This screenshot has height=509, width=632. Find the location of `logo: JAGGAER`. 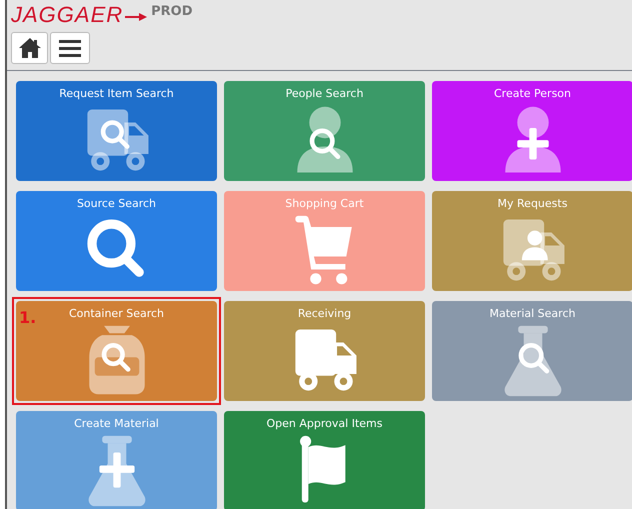

logo: JAGGAER is located at coordinates (67, 15).